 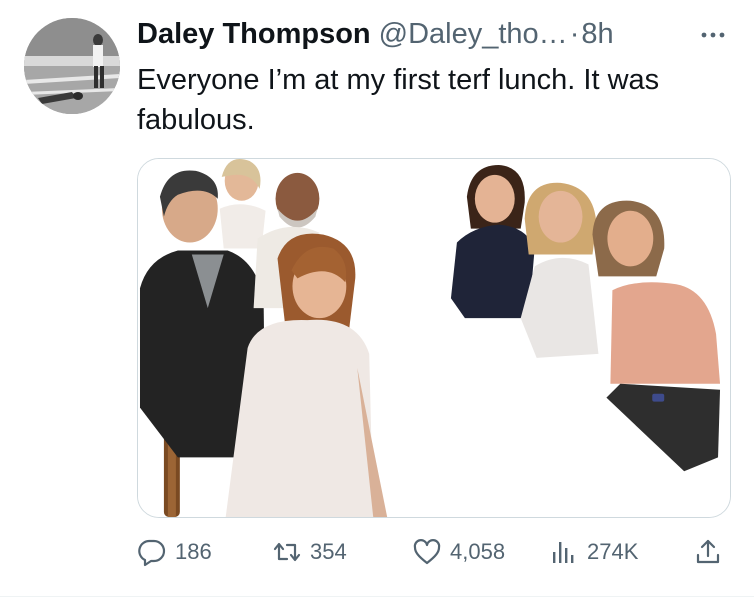 I want to click on author-display-name: Daley Thompson, so click(x=254, y=34).